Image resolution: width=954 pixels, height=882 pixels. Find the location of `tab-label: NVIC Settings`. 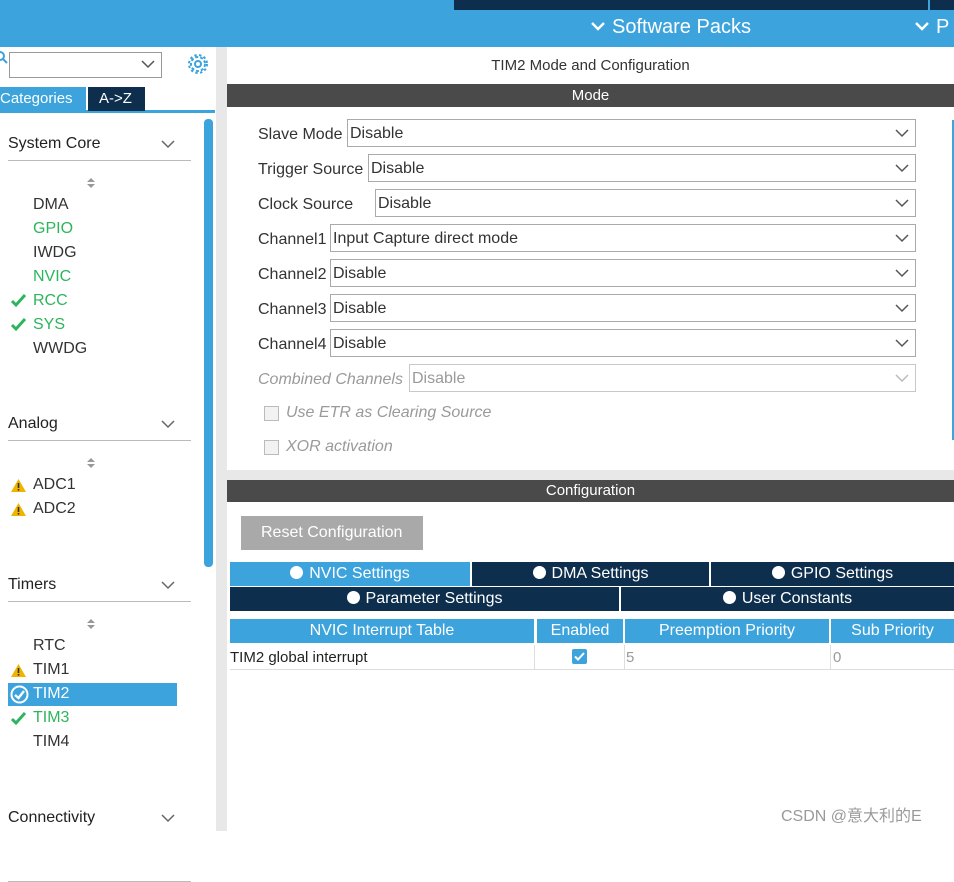

tab-label: NVIC Settings is located at coordinates (359, 573).